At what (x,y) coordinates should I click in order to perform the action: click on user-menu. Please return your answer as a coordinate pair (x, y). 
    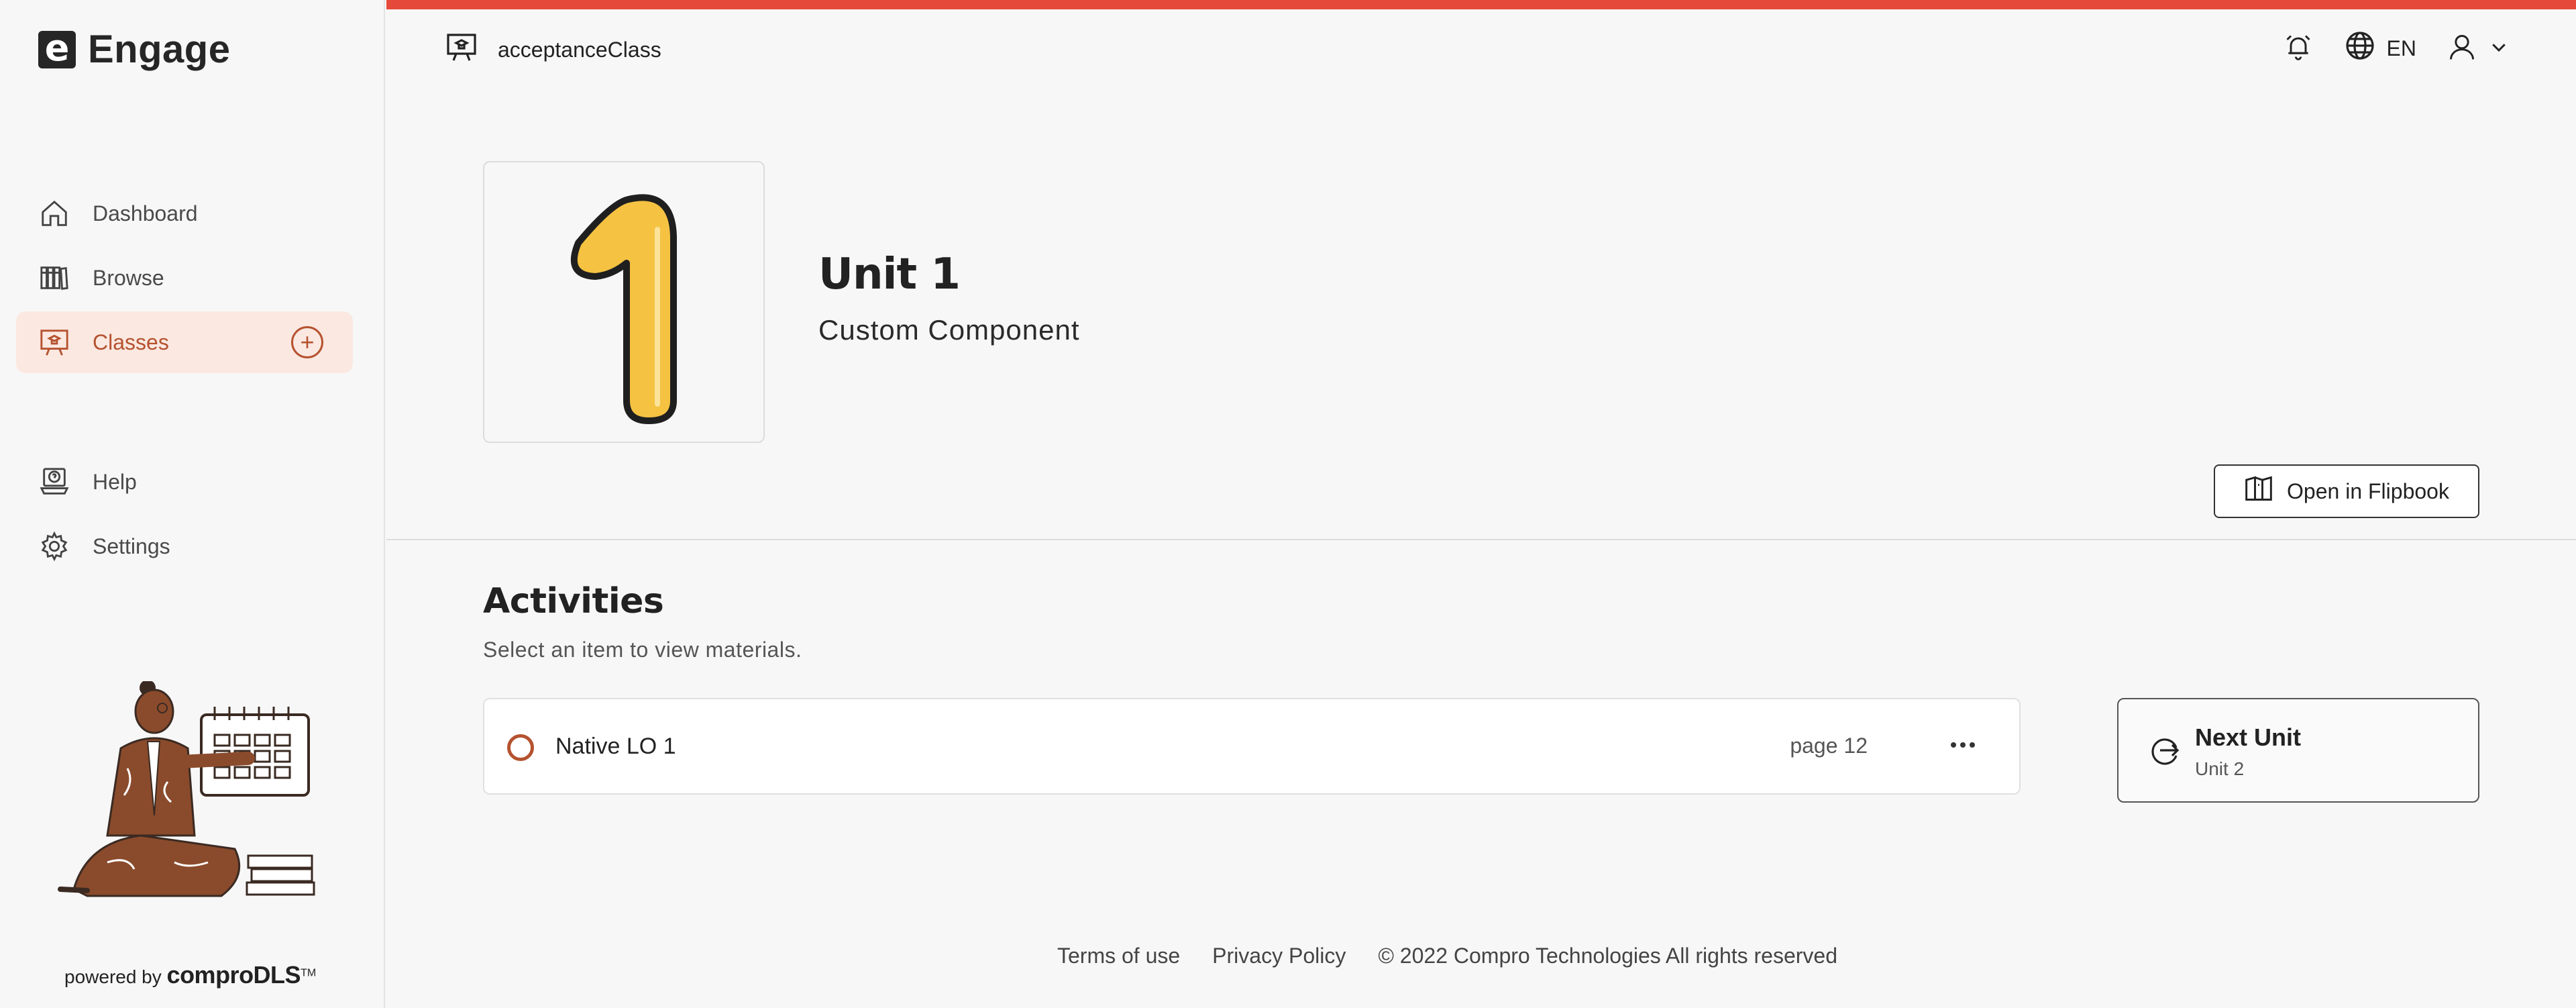
    Looking at the image, I should click on (2478, 48).